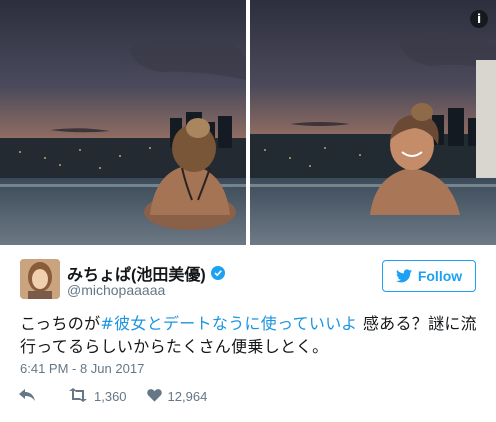 The width and height of the screenshot is (496, 422). What do you see at coordinates (60, 323) in the screenshot?
I see `tweet-text-start: こっちのが` at bounding box center [60, 323].